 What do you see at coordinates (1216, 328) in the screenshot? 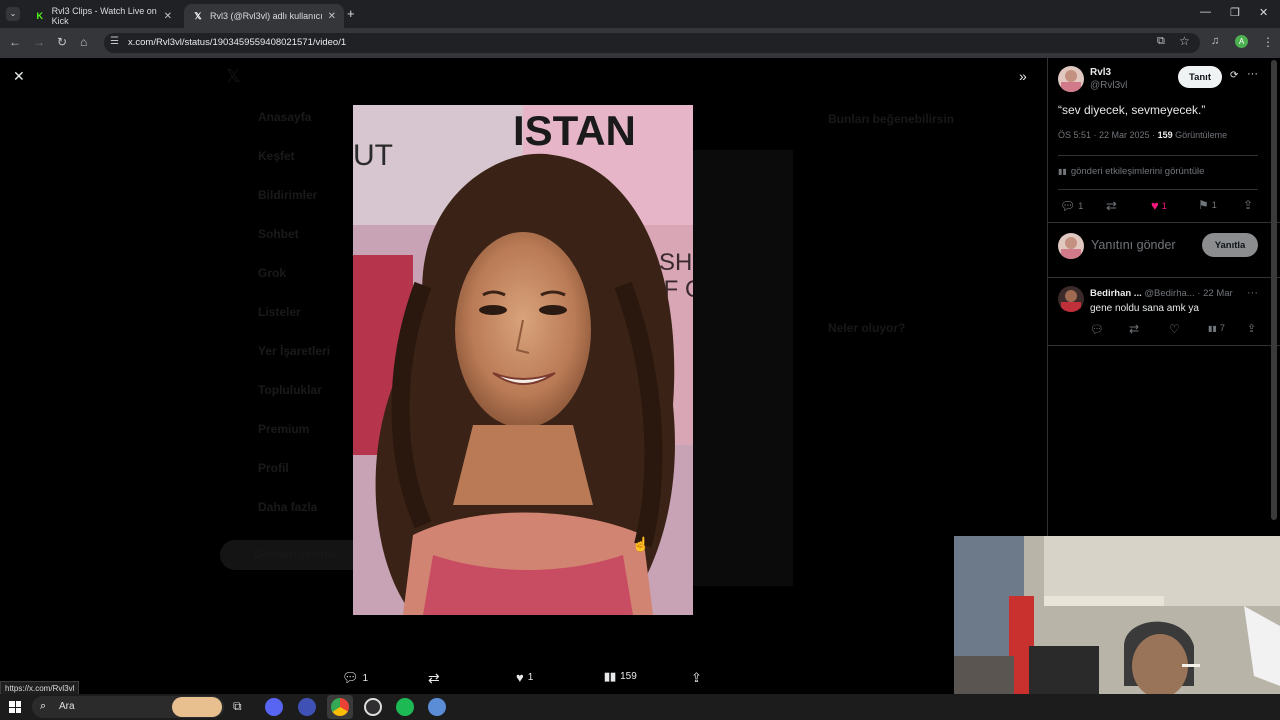
I see `reply-views-button: ▮▮ 7` at bounding box center [1216, 328].